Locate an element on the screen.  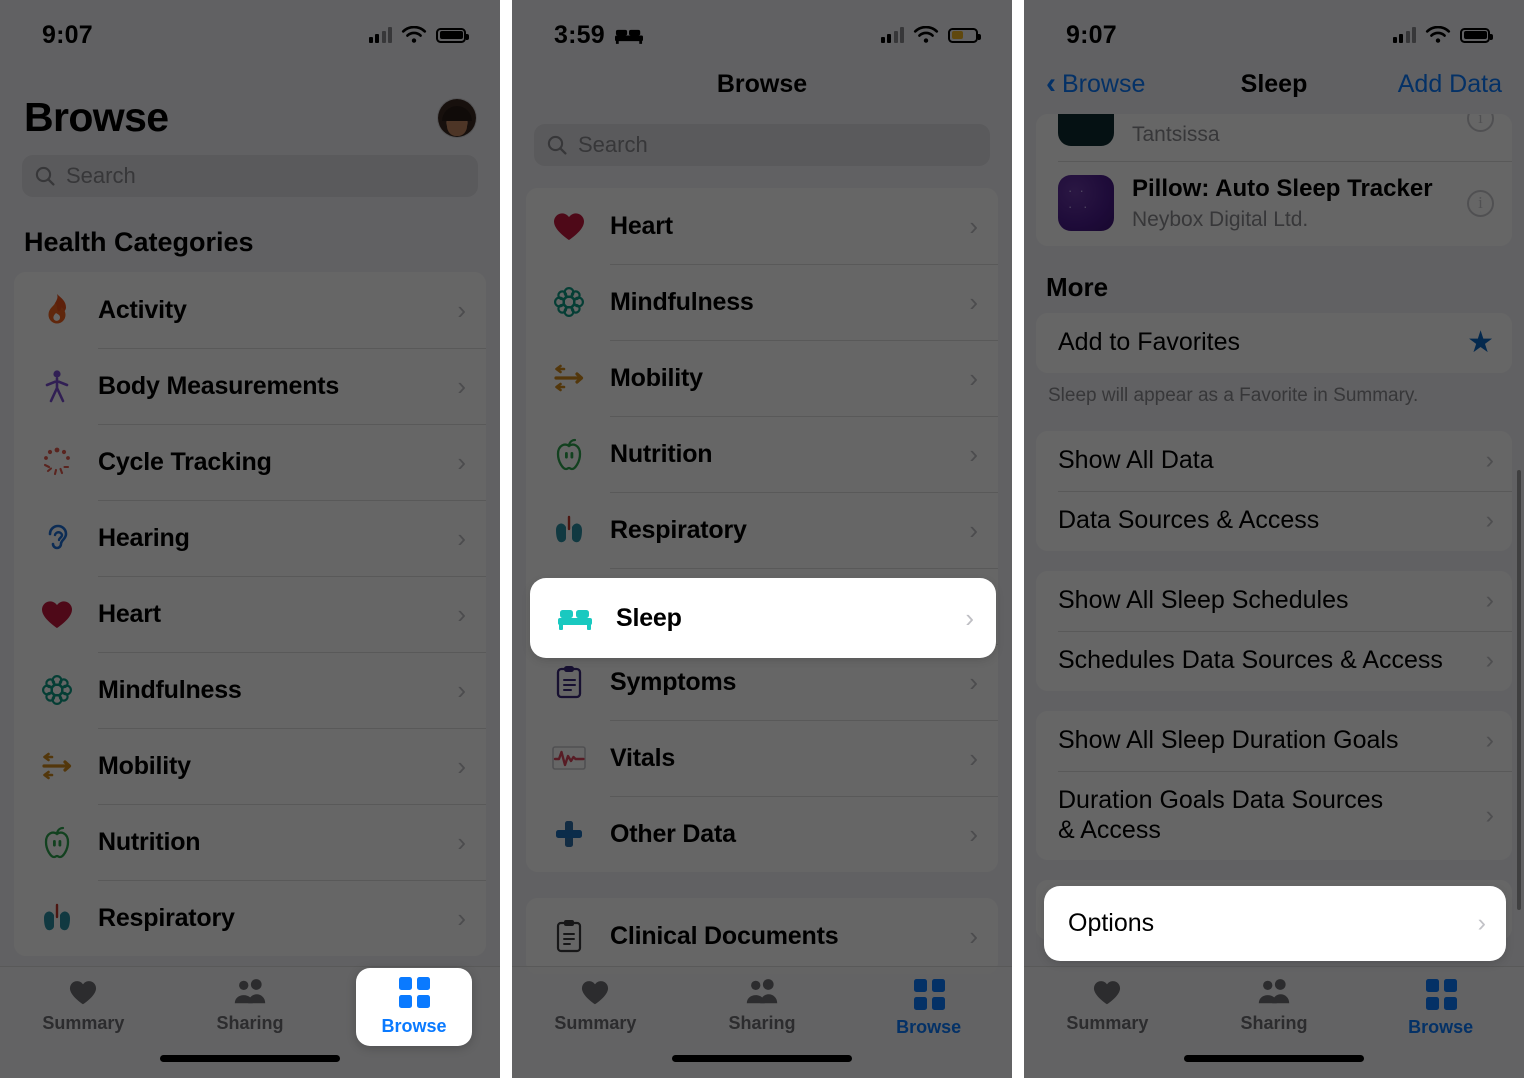
row-schedules-data-sources-access: Schedules Data Sources & Access › is located at coordinates (1274, 660).